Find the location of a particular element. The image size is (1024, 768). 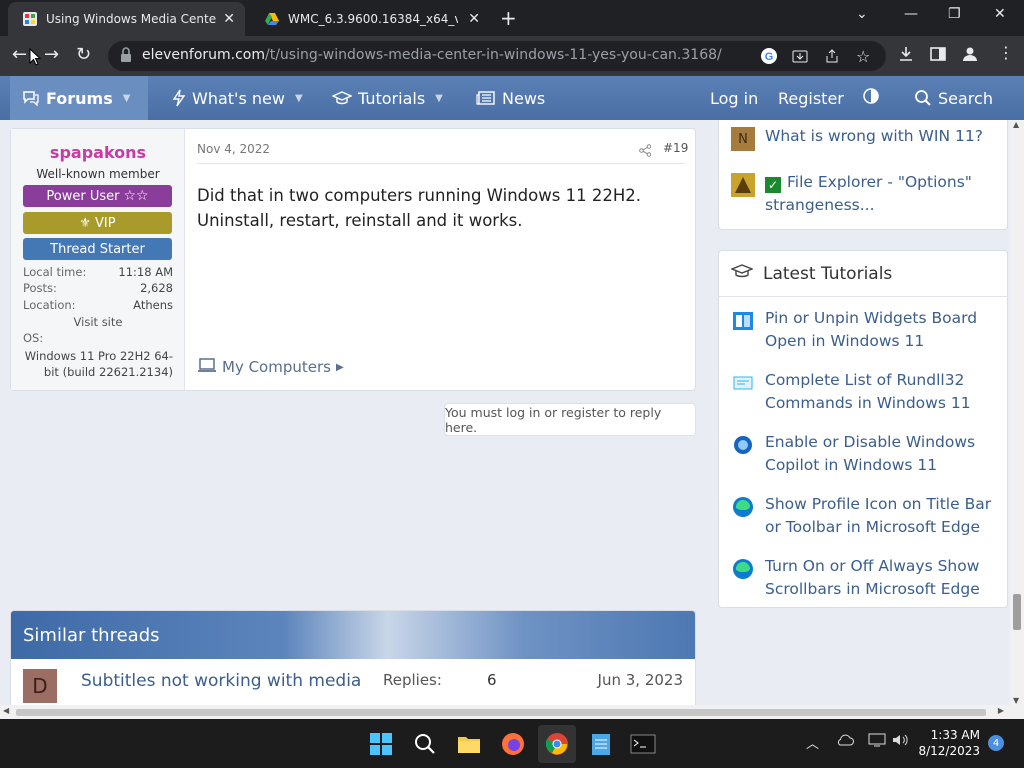

file-explorer-icon is located at coordinates (469, 744).